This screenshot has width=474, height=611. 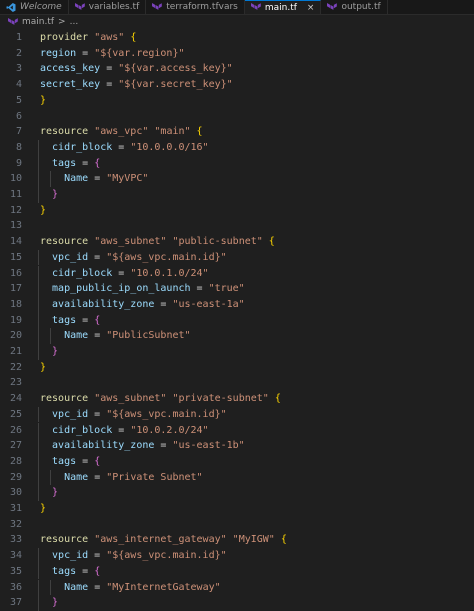 What do you see at coordinates (38, 22) in the screenshot?
I see `breadcrumb-file: main.tf` at bounding box center [38, 22].